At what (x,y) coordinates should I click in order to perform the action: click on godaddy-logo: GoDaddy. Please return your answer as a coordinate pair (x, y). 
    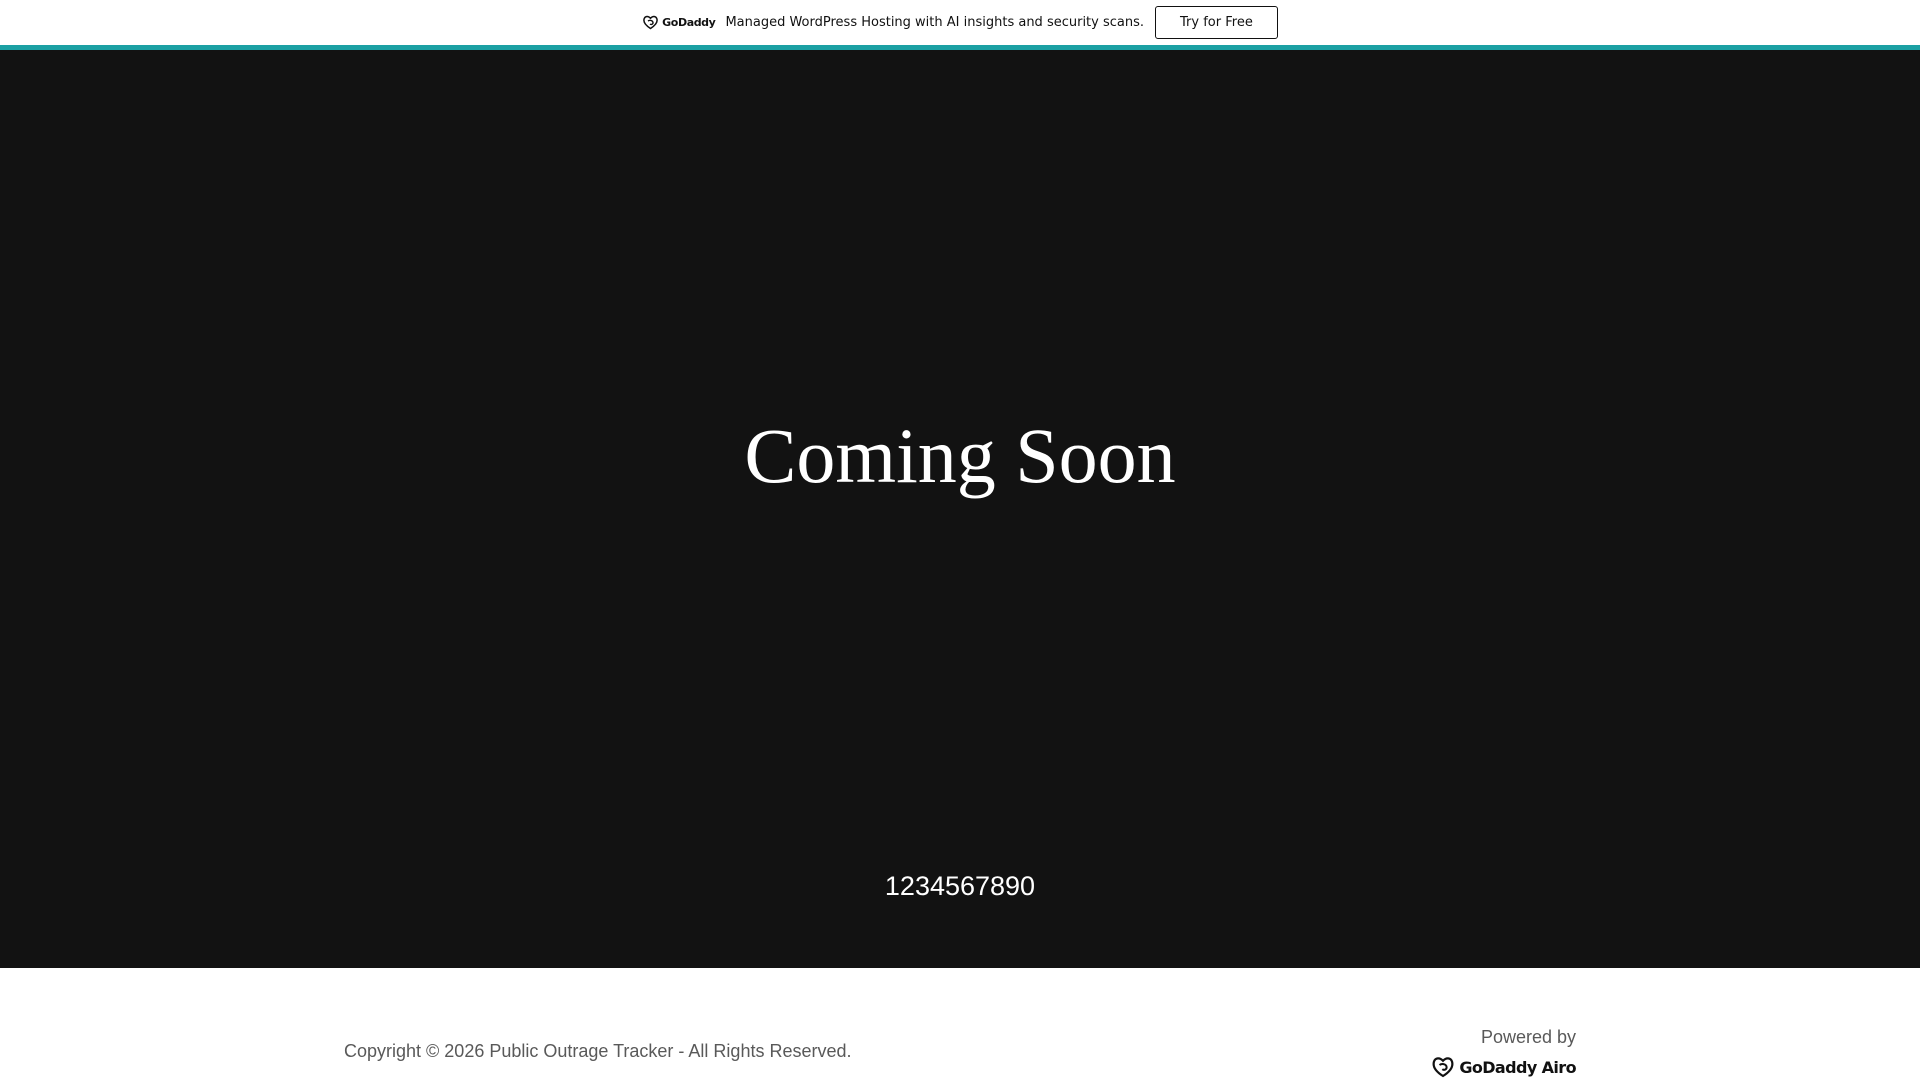
    Looking at the image, I should click on (679, 23).